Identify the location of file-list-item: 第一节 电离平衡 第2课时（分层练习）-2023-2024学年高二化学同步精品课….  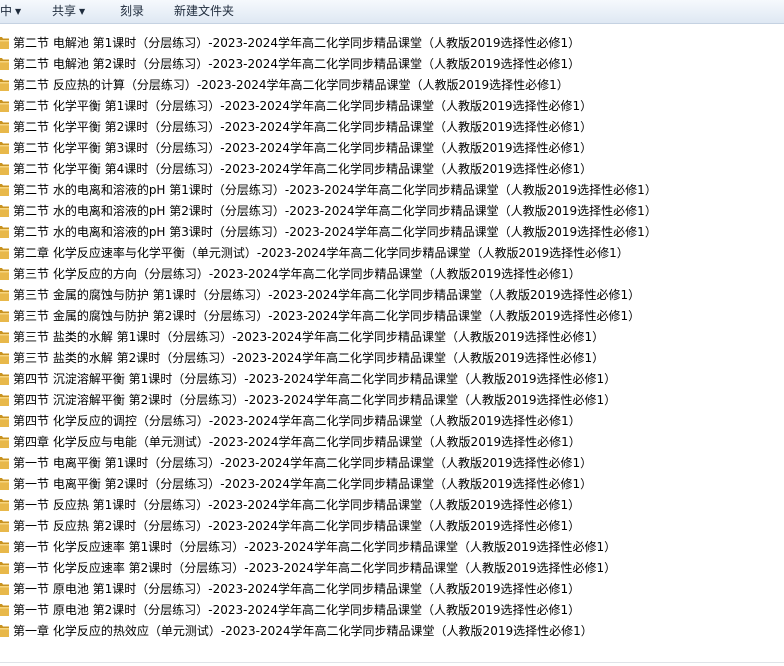
(392, 484).